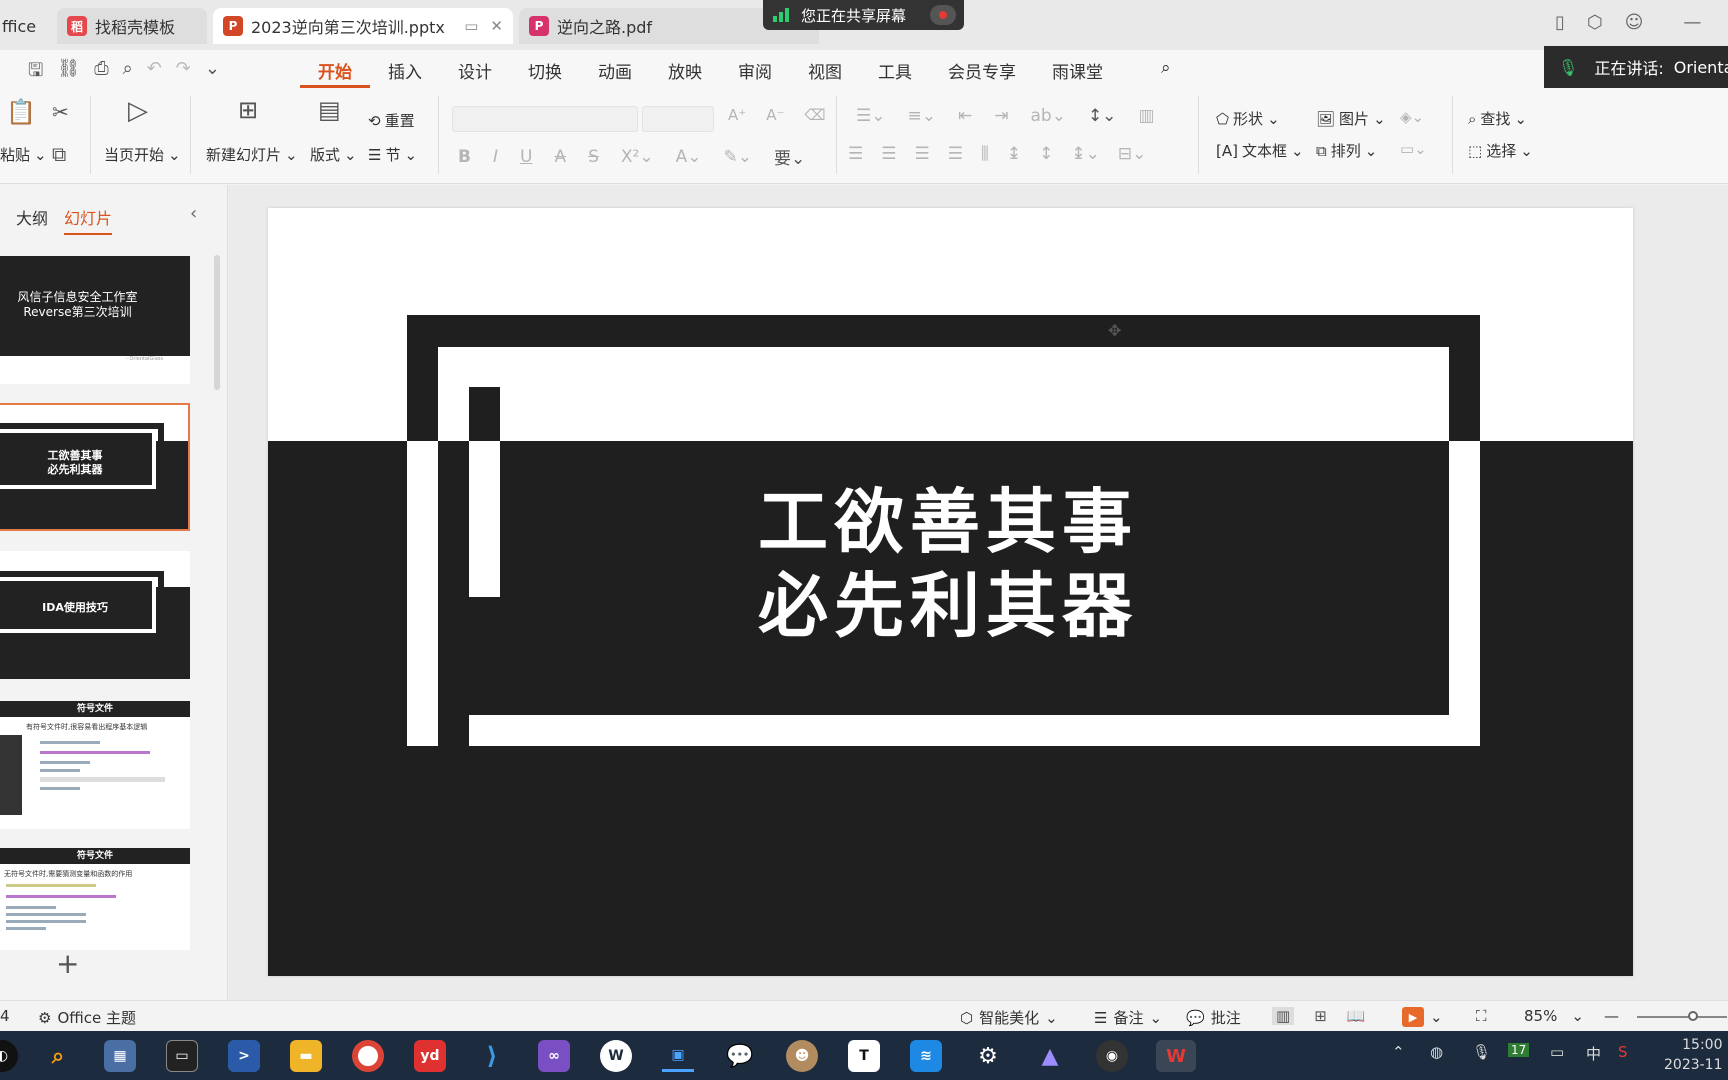 The height and width of the screenshot is (1080, 1728). I want to click on highlight-icon: ✎⌄, so click(737, 157).